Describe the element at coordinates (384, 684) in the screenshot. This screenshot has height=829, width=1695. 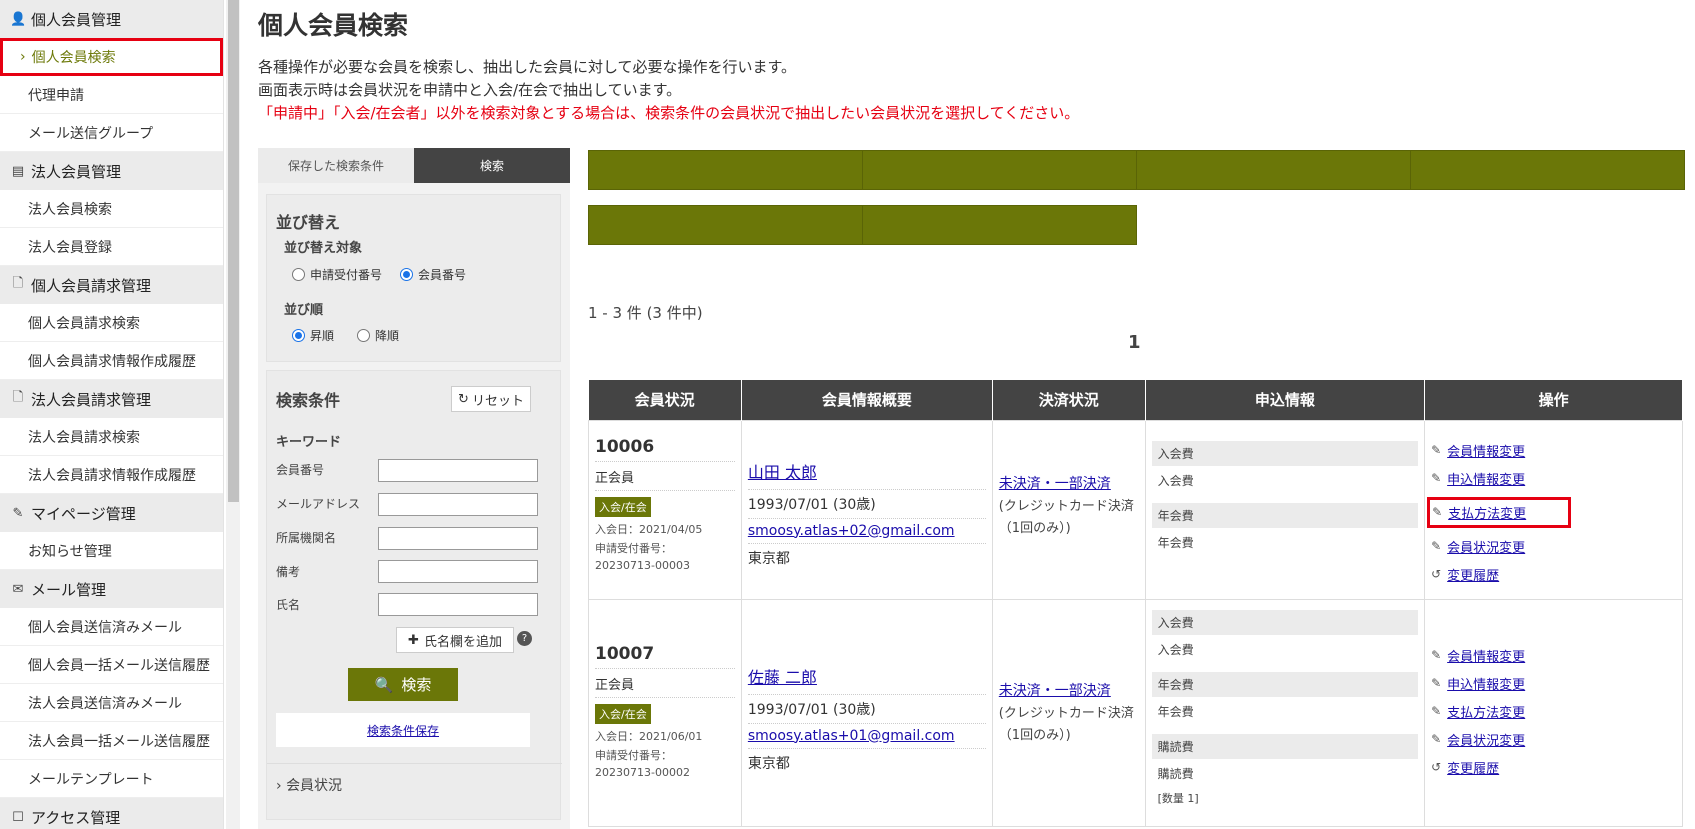
I see `search-icon: 🔍` at that location.